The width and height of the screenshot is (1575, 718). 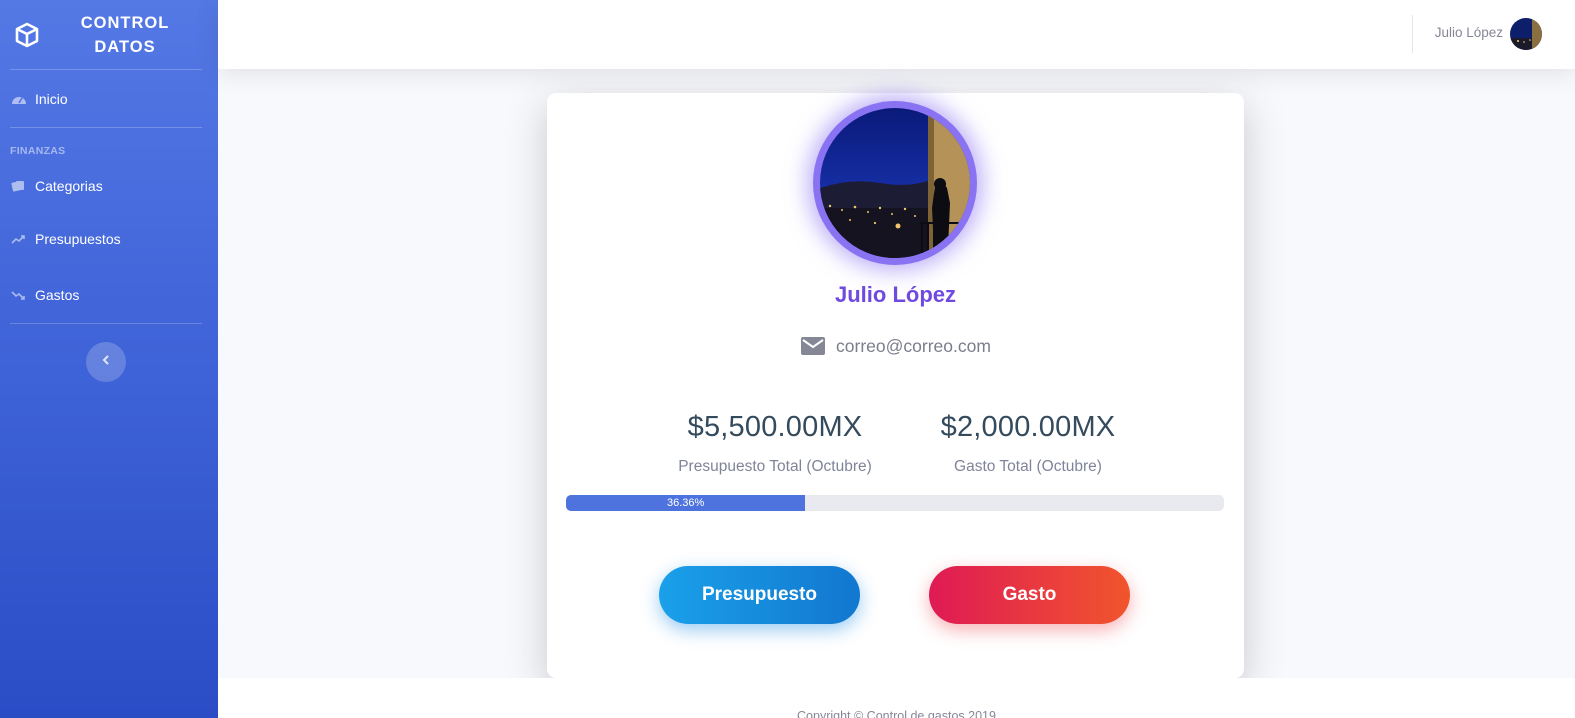 What do you see at coordinates (1028, 466) in the screenshot?
I see `expense-label: Gasto Total (Octubre)` at bounding box center [1028, 466].